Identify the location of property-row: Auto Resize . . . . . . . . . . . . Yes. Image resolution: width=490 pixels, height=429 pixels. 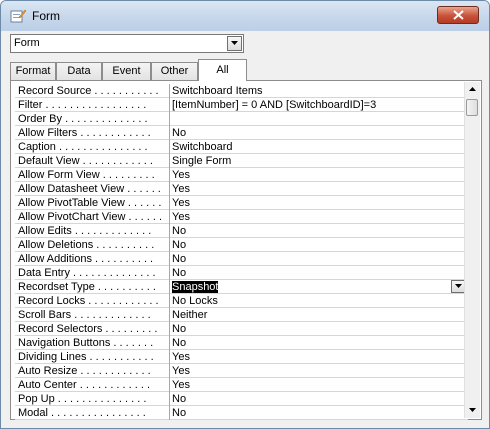
(241, 371).